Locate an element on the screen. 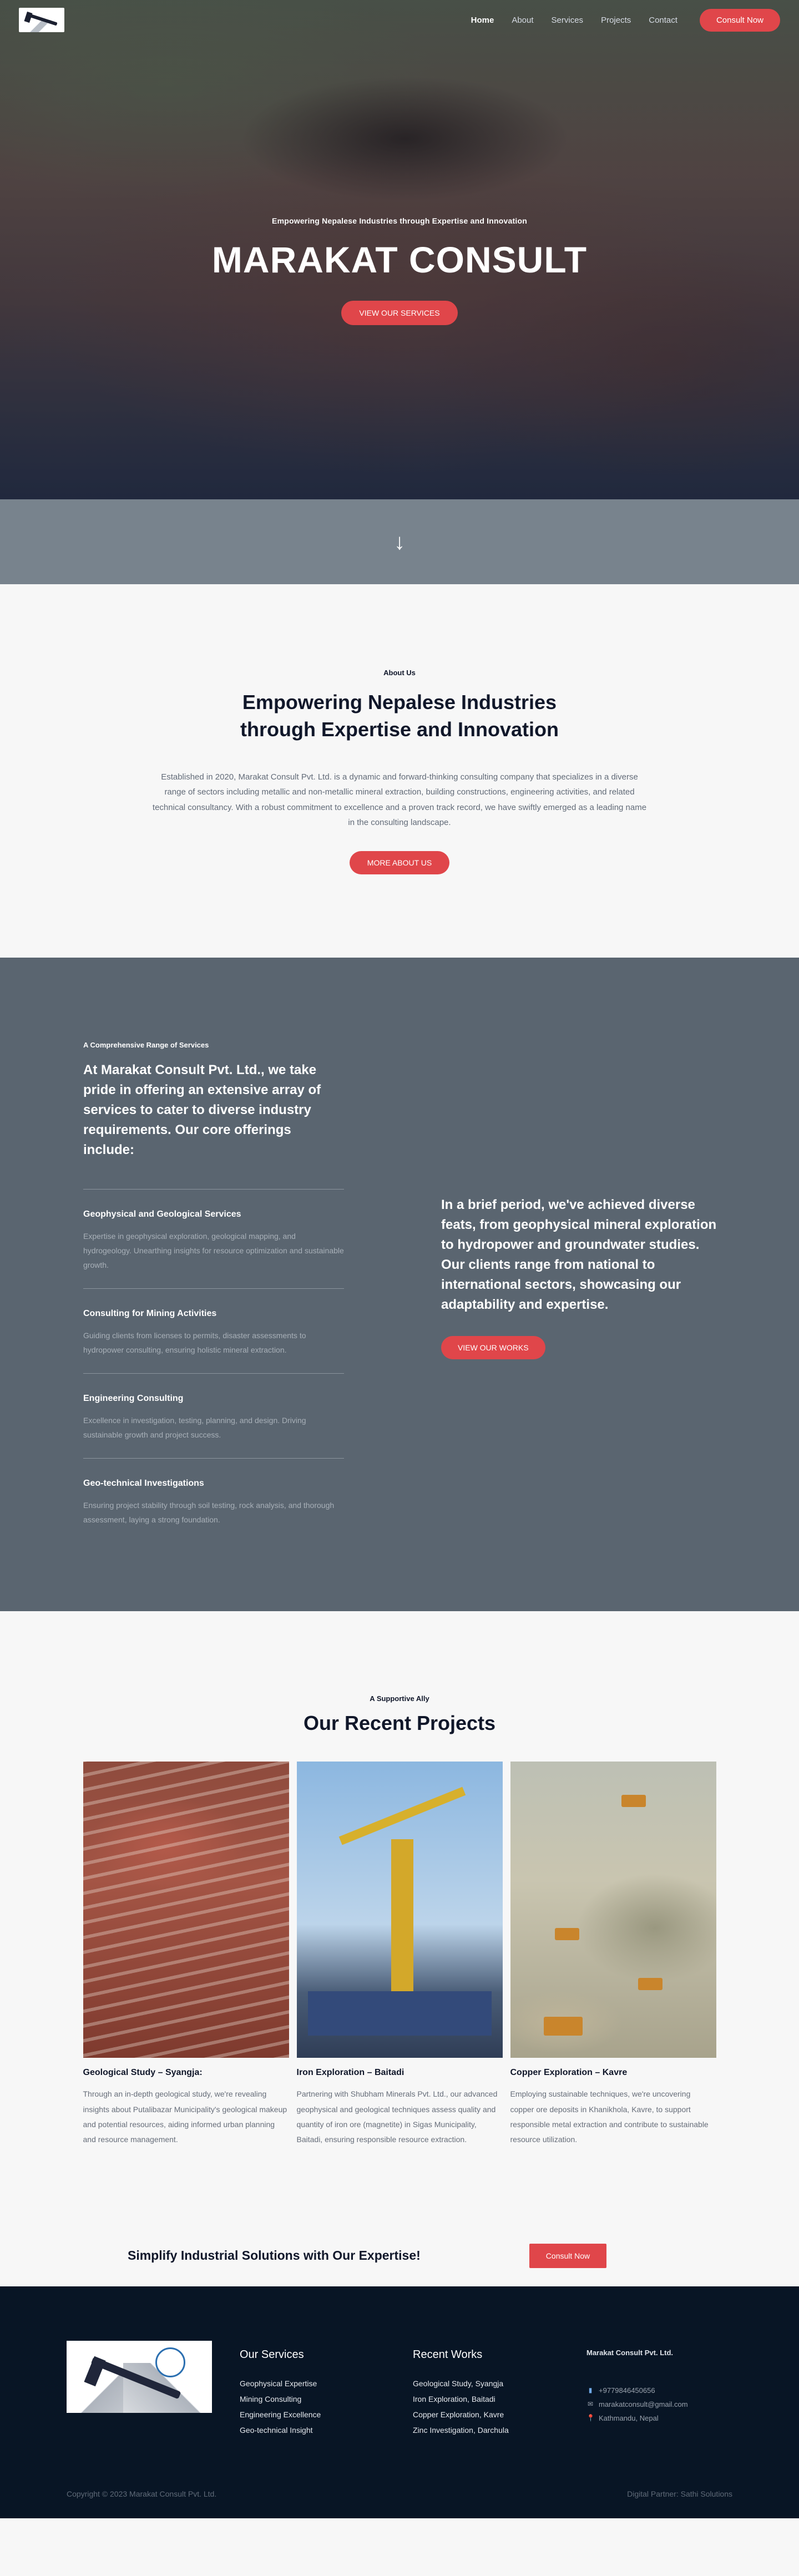 The height and width of the screenshot is (2576, 799). footer-address: 📍 Kathmandu, Nepal is located at coordinates (637, 2418).